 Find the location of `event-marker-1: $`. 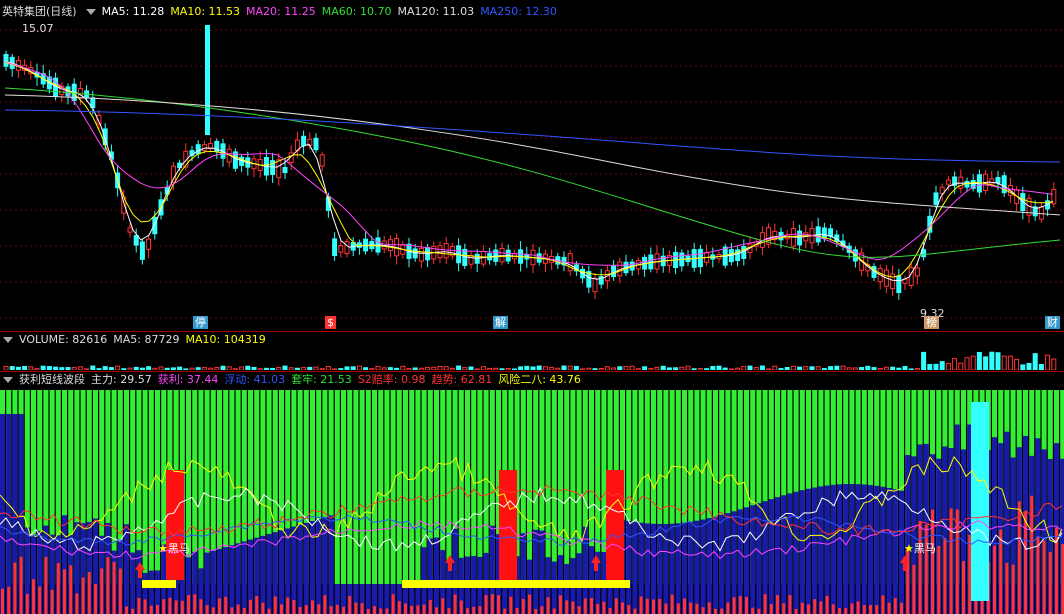

event-marker-1: $ is located at coordinates (330, 322).